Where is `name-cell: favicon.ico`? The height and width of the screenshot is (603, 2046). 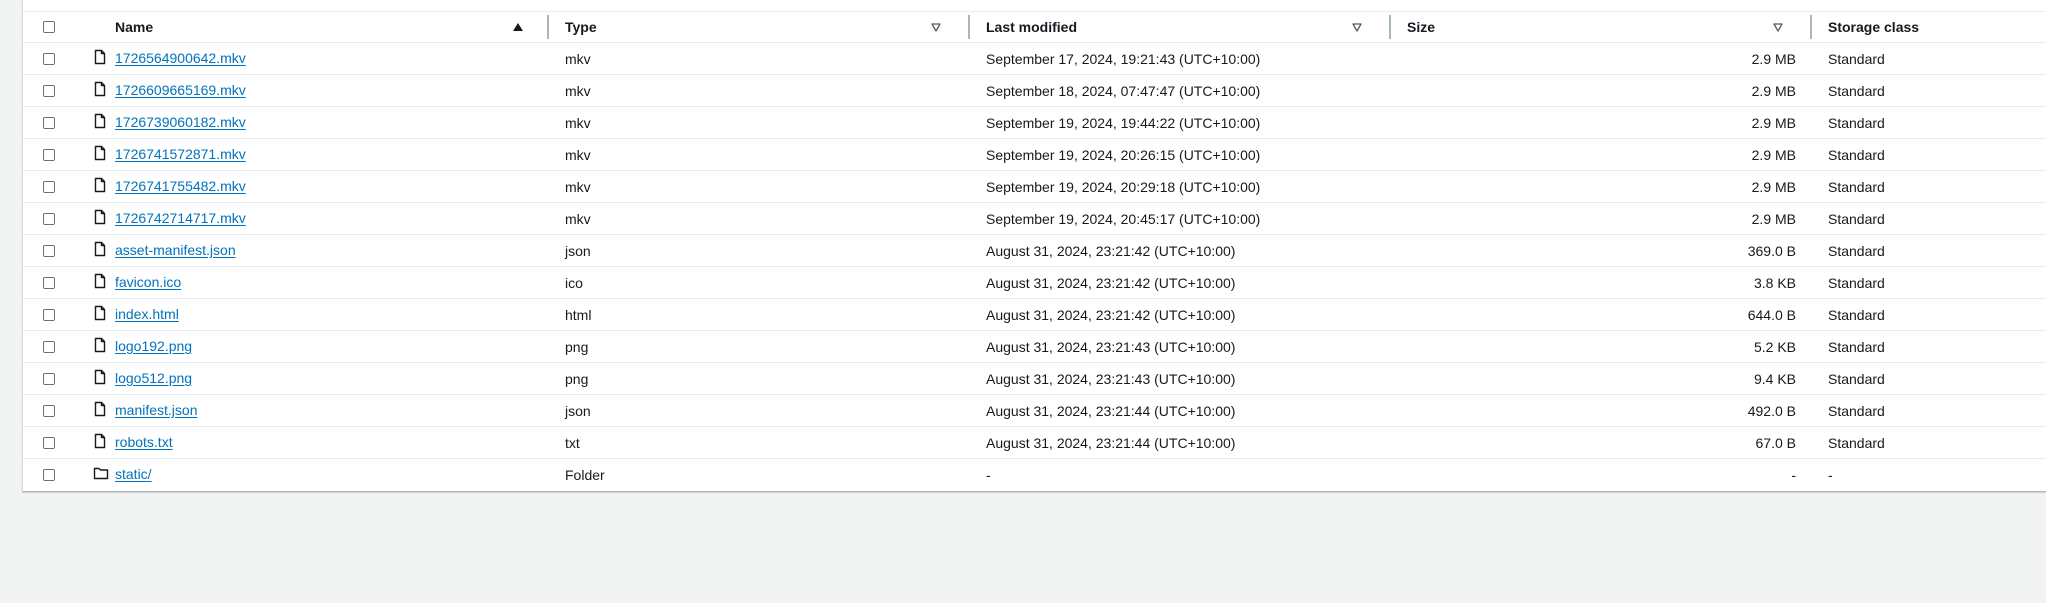 name-cell: favicon.ico is located at coordinates (312, 282).